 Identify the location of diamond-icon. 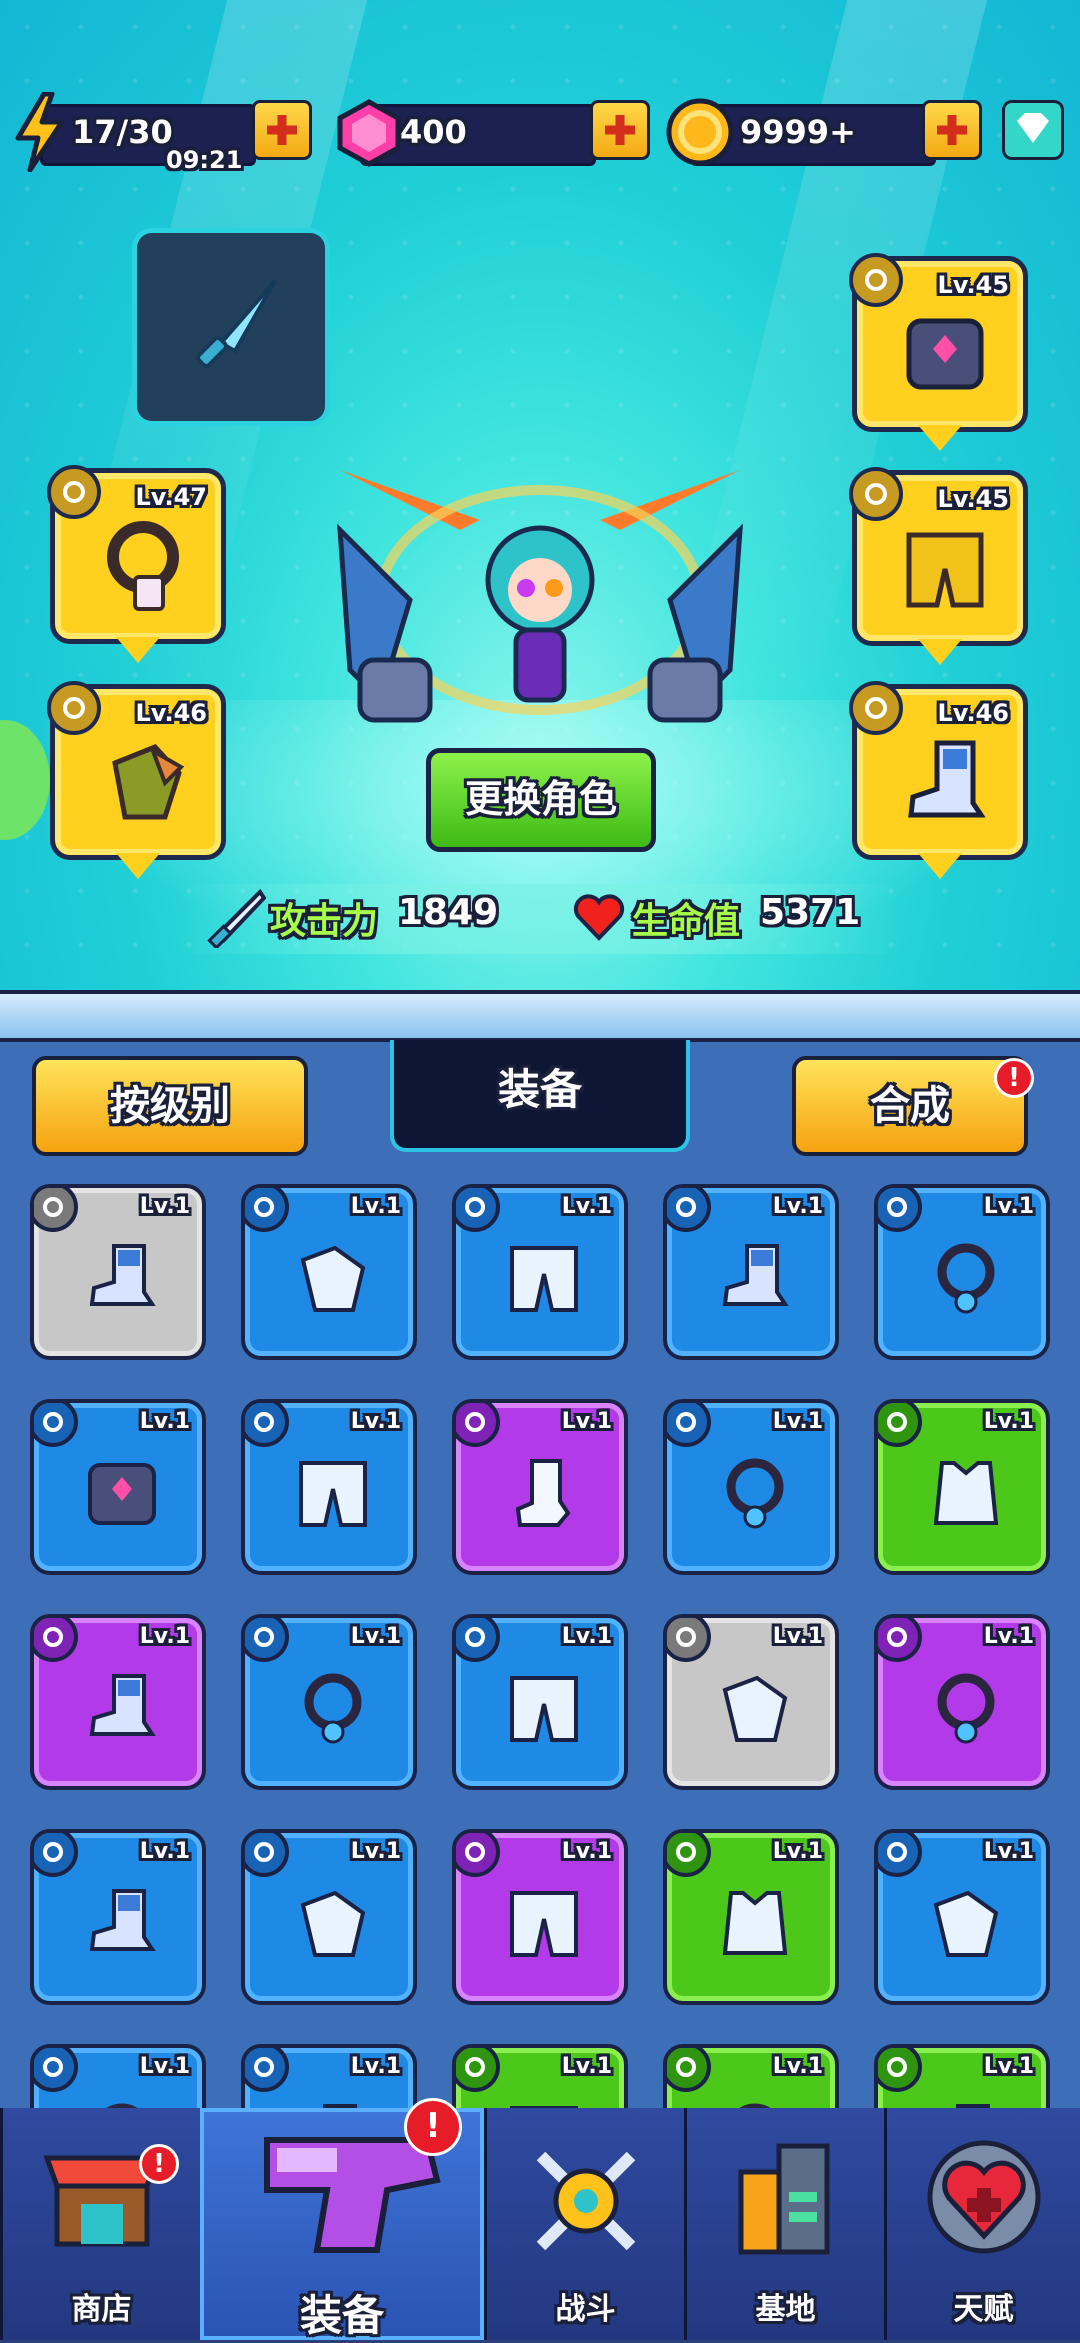
(1033, 128).